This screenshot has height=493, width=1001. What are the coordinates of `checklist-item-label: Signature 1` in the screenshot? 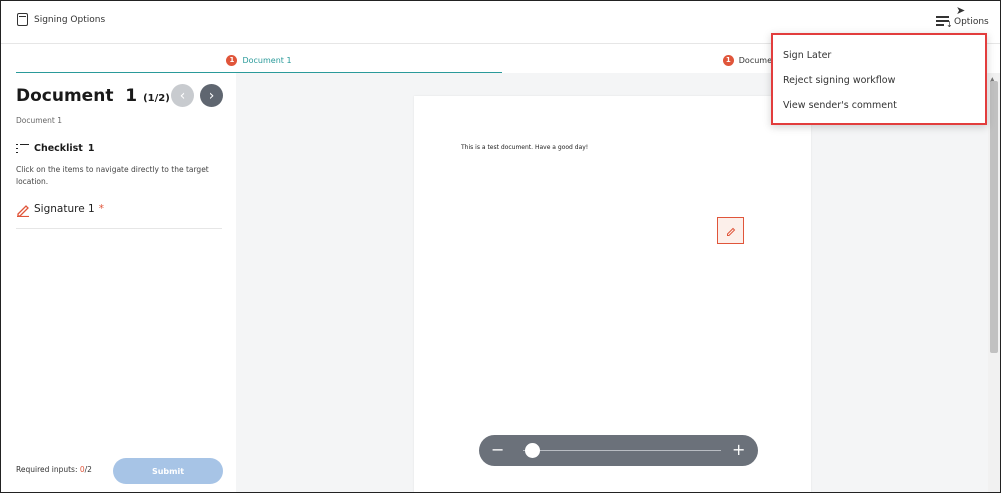 It's located at (64, 209).